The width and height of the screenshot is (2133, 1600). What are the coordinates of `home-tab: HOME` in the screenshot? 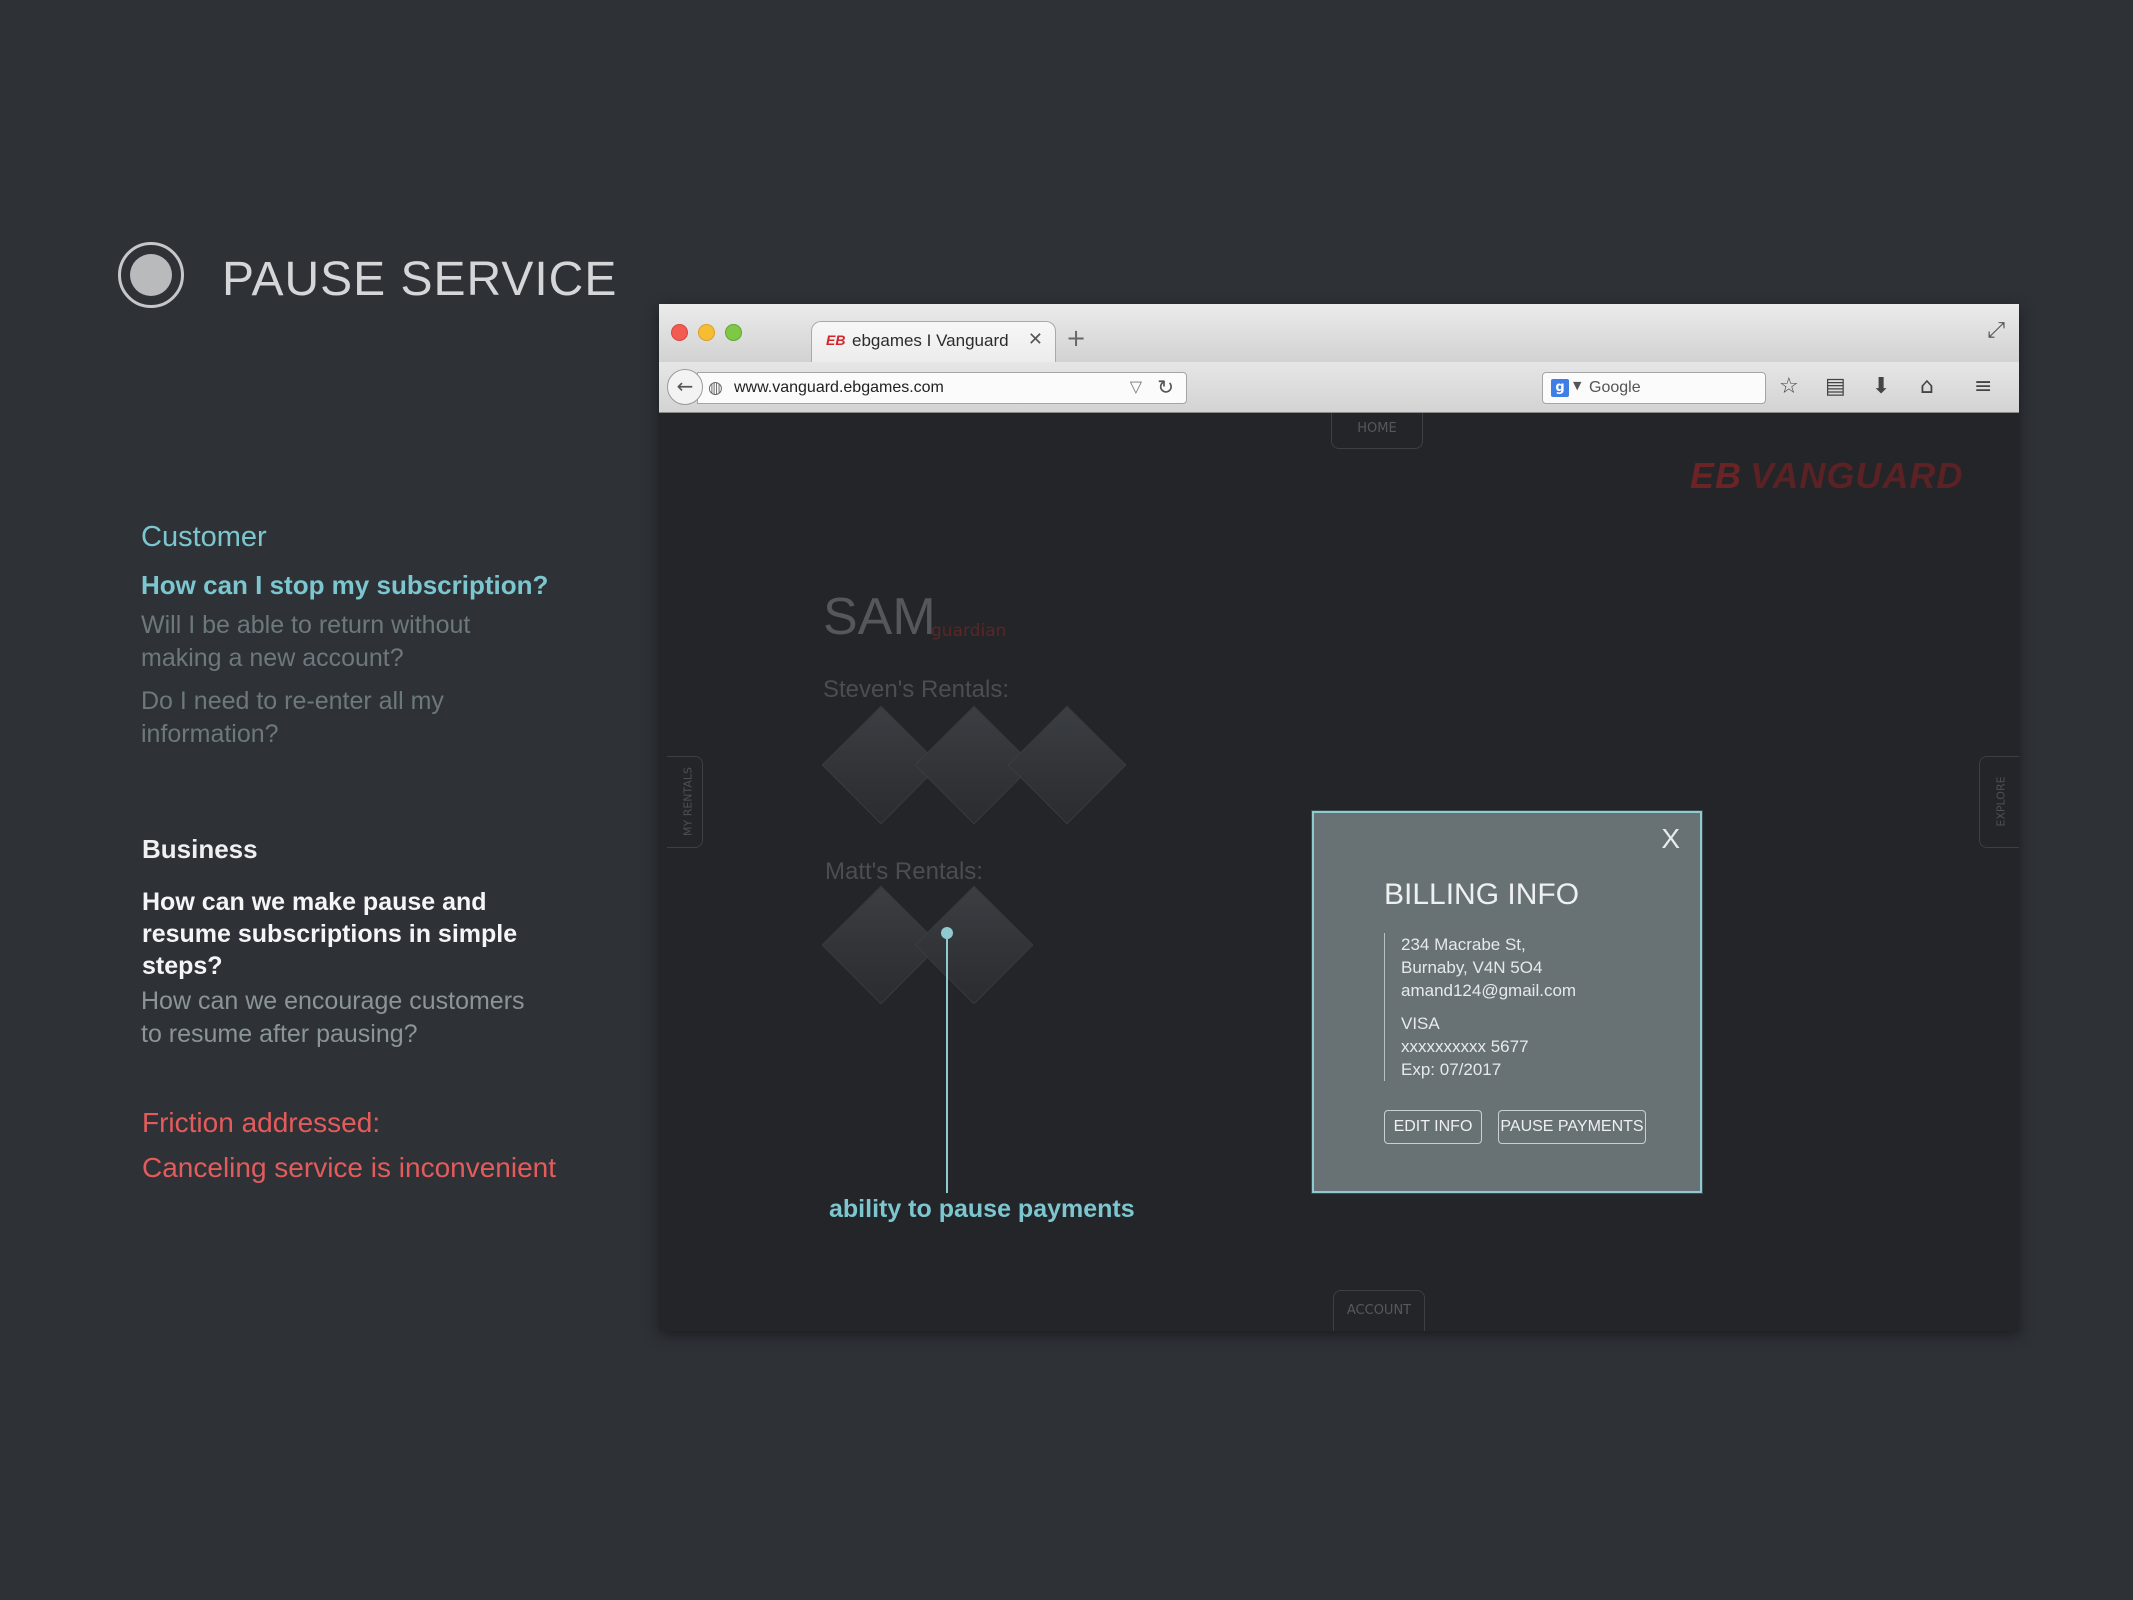 It's located at (1377, 431).